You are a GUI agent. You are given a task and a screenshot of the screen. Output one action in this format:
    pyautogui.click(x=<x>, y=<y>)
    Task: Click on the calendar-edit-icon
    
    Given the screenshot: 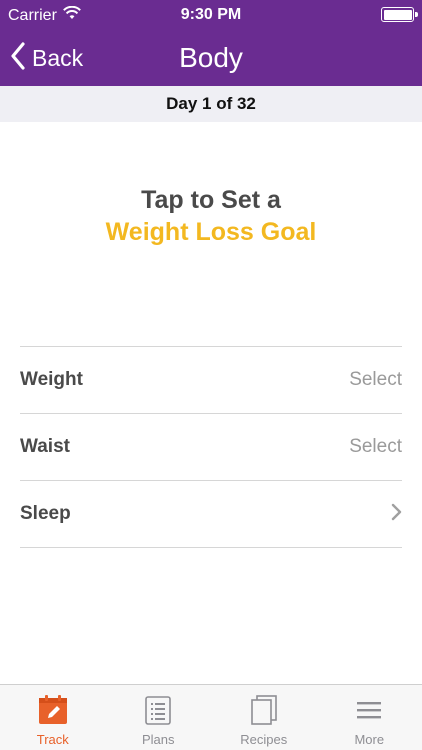 What is the action you would take?
    pyautogui.click(x=53, y=710)
    